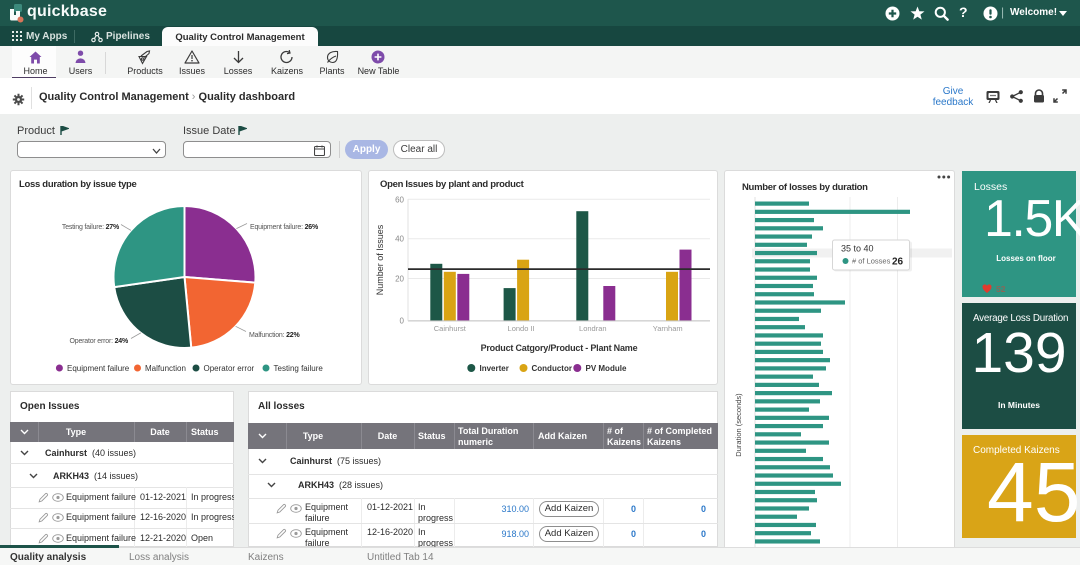 This screenshot has width=1080, height=565. I want to click on svg-text: PV Module, so click(606, 368).